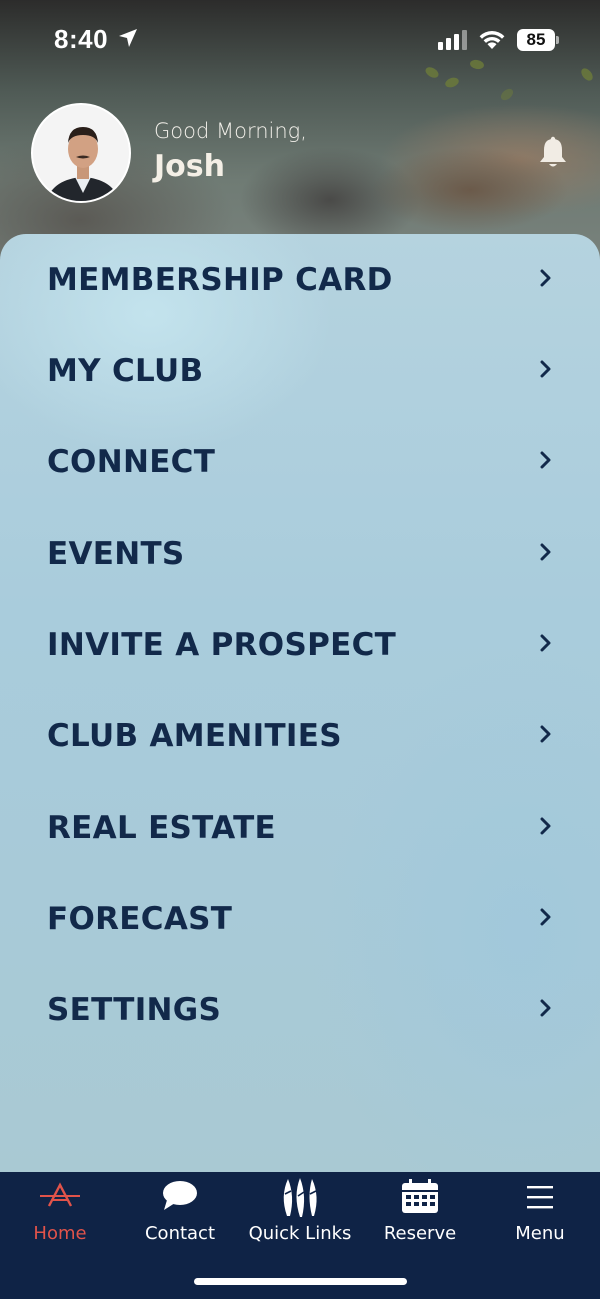 Image resolution: width=600 pixels, height=1299 pixels. Describe the element at coordinates (125, 370) in the screenshot. I see `menu-item-label: MY CLUB` at that location.